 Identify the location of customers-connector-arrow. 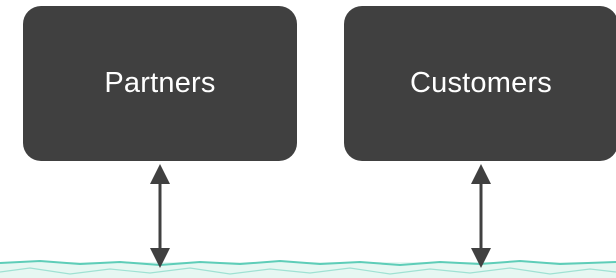
(481, 216).